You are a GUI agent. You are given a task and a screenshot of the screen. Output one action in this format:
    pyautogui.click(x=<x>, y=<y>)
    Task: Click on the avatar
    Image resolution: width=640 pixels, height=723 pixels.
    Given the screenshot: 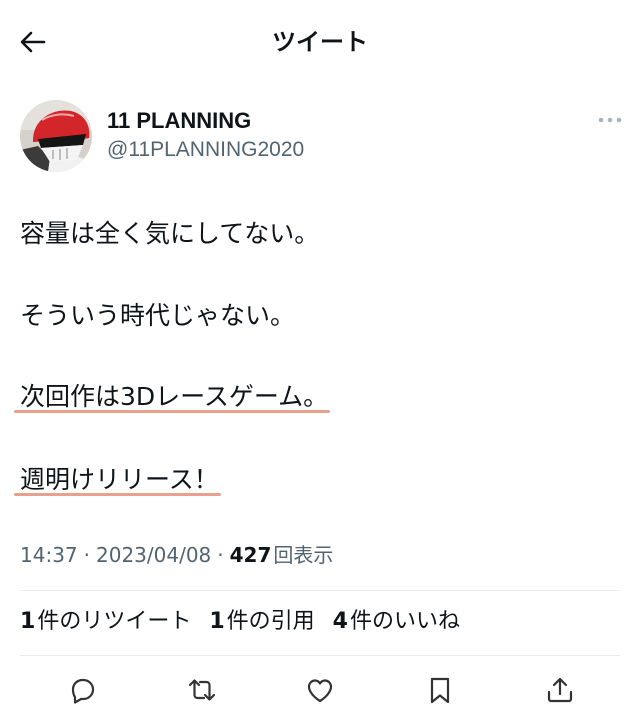 What is the action you would take?
    pyautogui.click(x=56, y=136)
    